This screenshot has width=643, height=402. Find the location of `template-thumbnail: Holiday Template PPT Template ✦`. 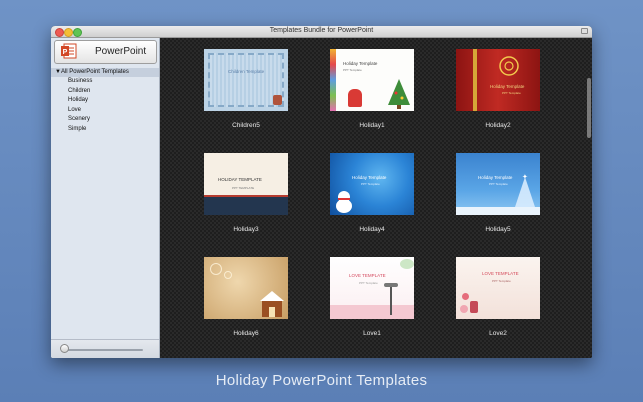

template-thumbnail: Holiday Template PPT Template ✦ is located at coordinates (498, 184).